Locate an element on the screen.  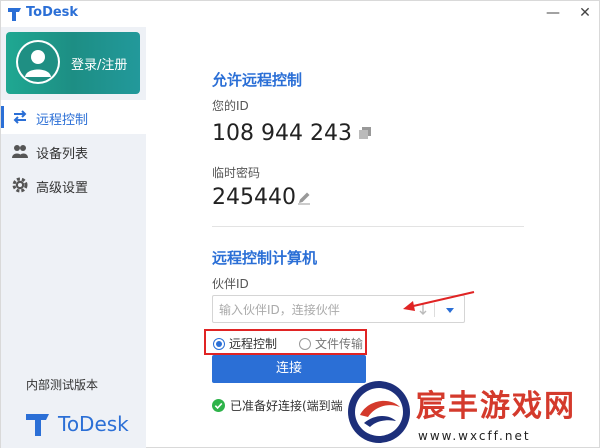
connect-button: 连接 is located at coordinates (289, 369).